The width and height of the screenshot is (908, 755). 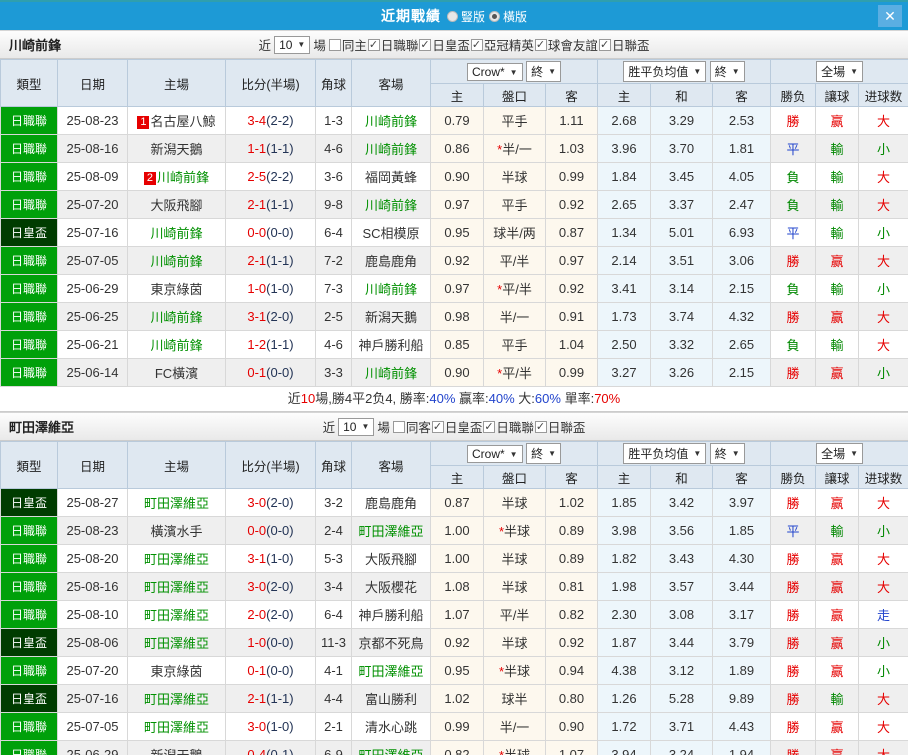 I want to click on match-date: 25-08-09, so click(x=92, y=176).